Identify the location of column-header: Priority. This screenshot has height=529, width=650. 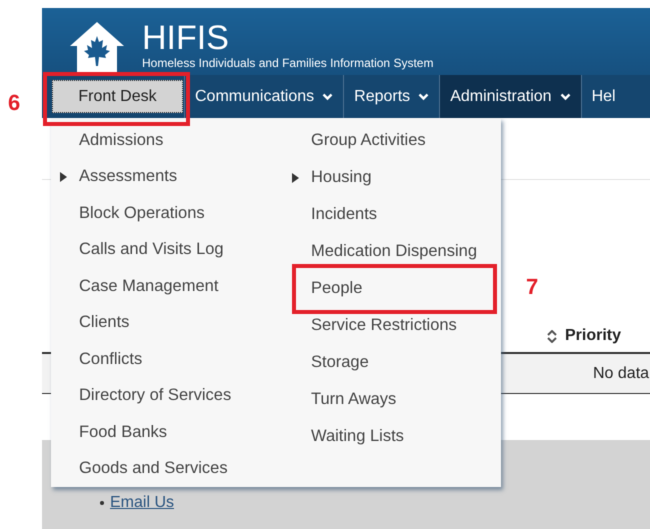
(584, 336).